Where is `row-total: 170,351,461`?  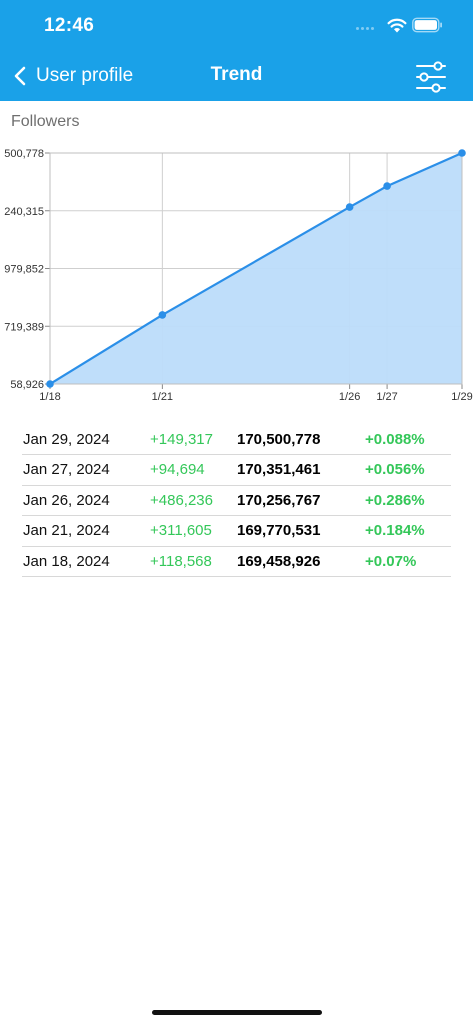
row-total: 170,351,461 is located at coordinates (279, 470).